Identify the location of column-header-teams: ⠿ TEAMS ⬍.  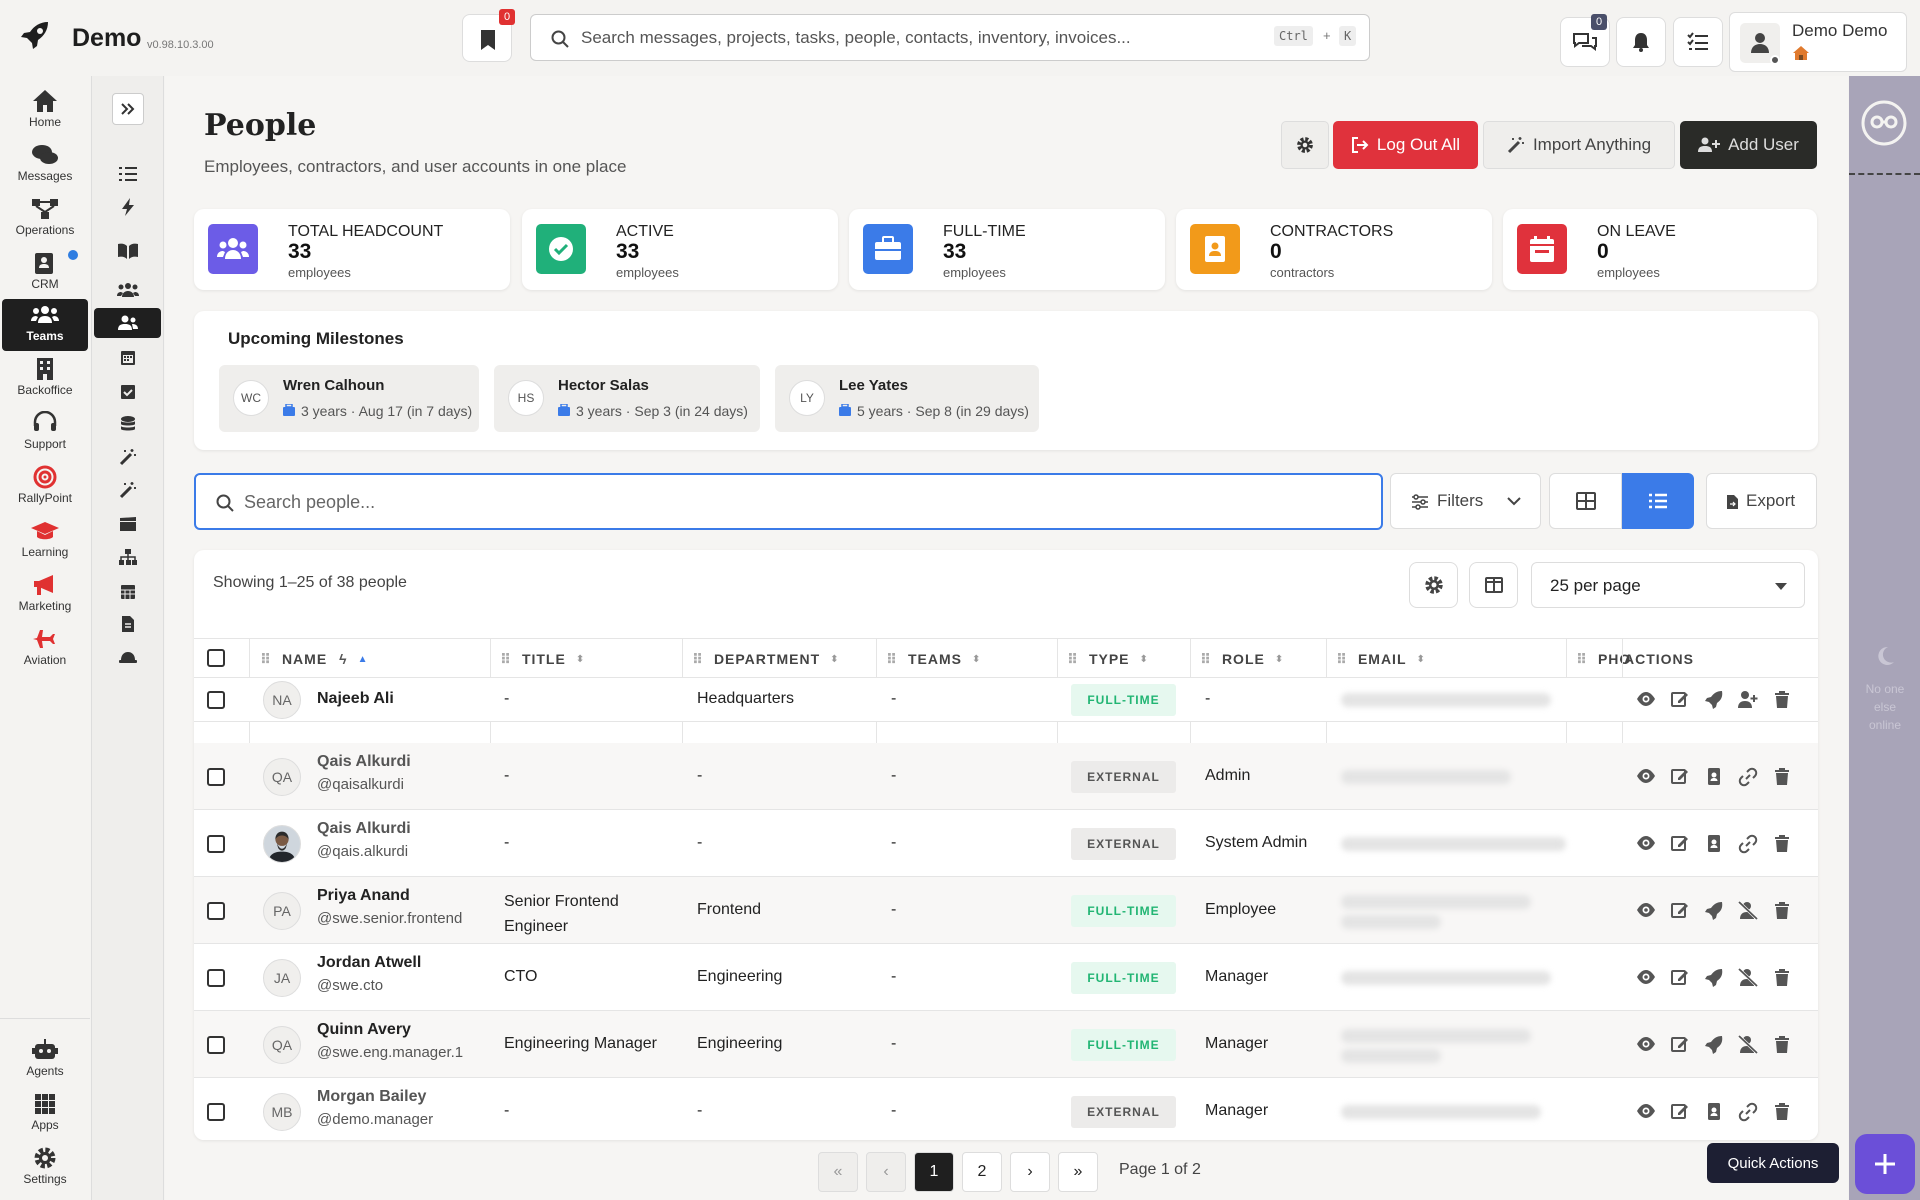
(933, 659).